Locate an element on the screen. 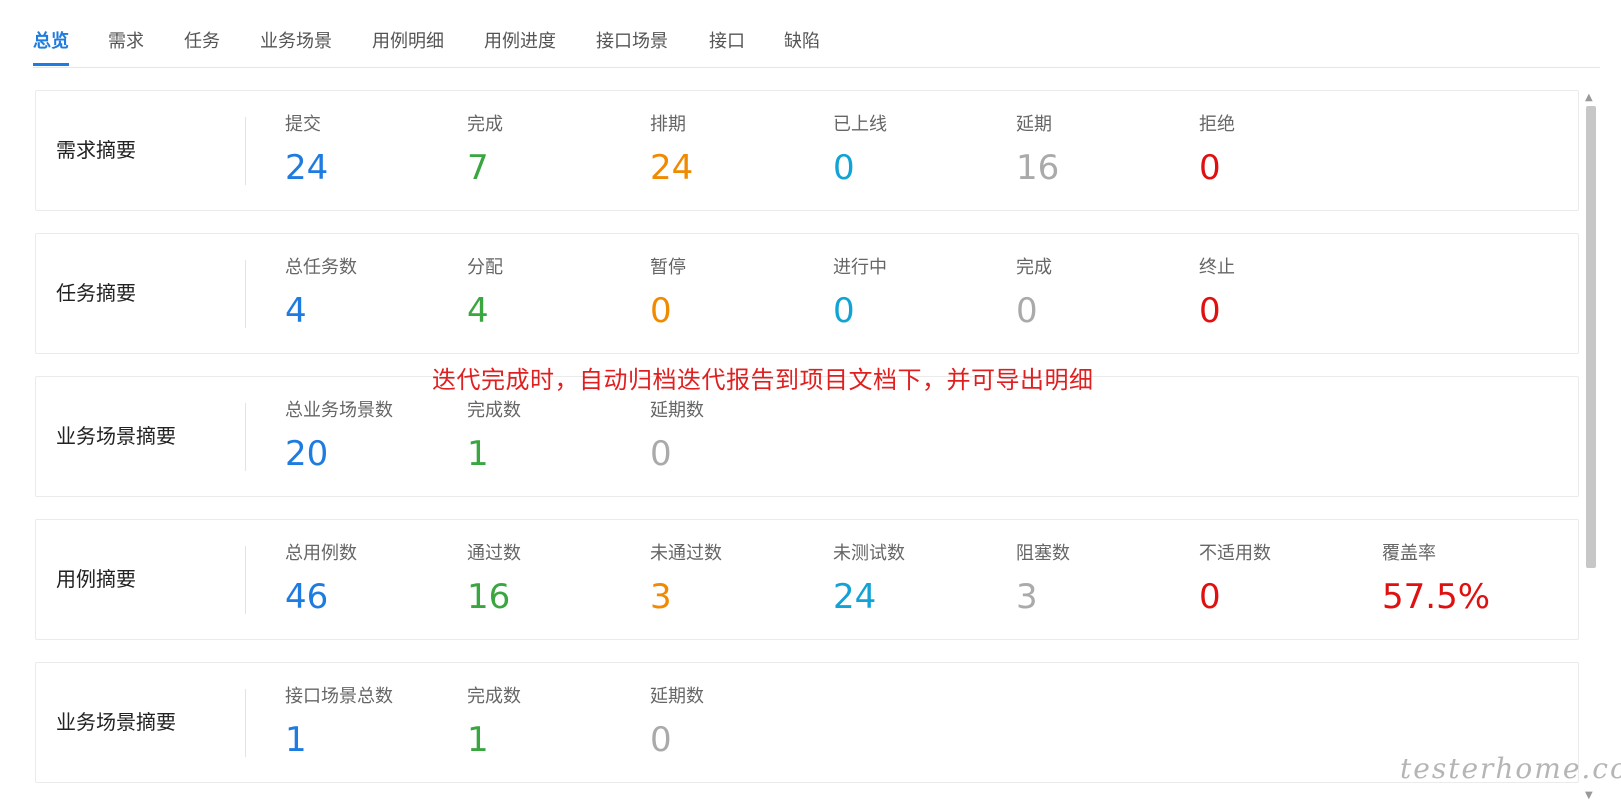 This screenshot has height=803, width=1621. stat-item: 接口场景总数 1 is located at coordinates (339, 723).